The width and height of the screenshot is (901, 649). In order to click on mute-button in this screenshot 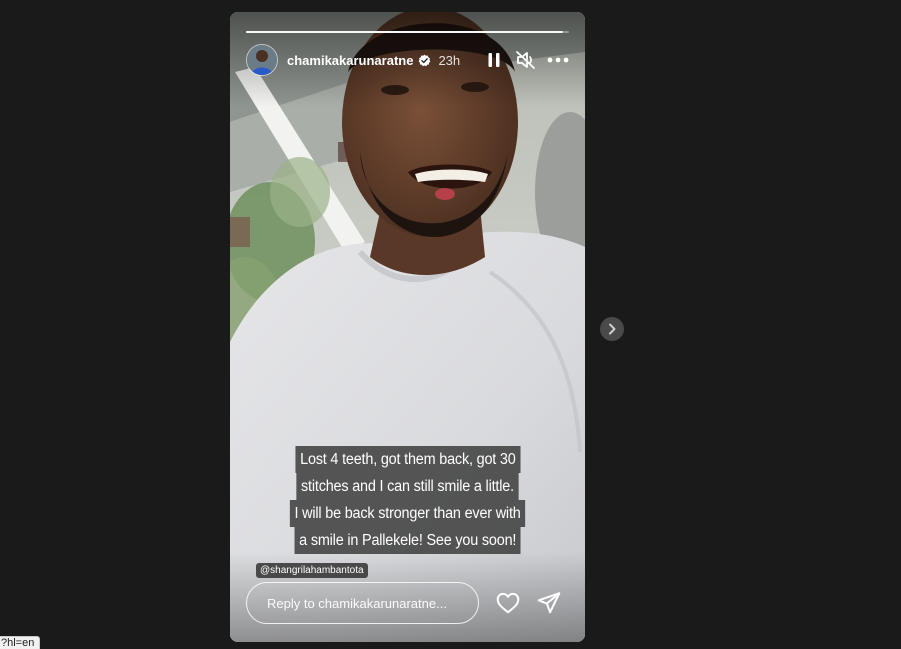, I will do `click(526, 60)`.